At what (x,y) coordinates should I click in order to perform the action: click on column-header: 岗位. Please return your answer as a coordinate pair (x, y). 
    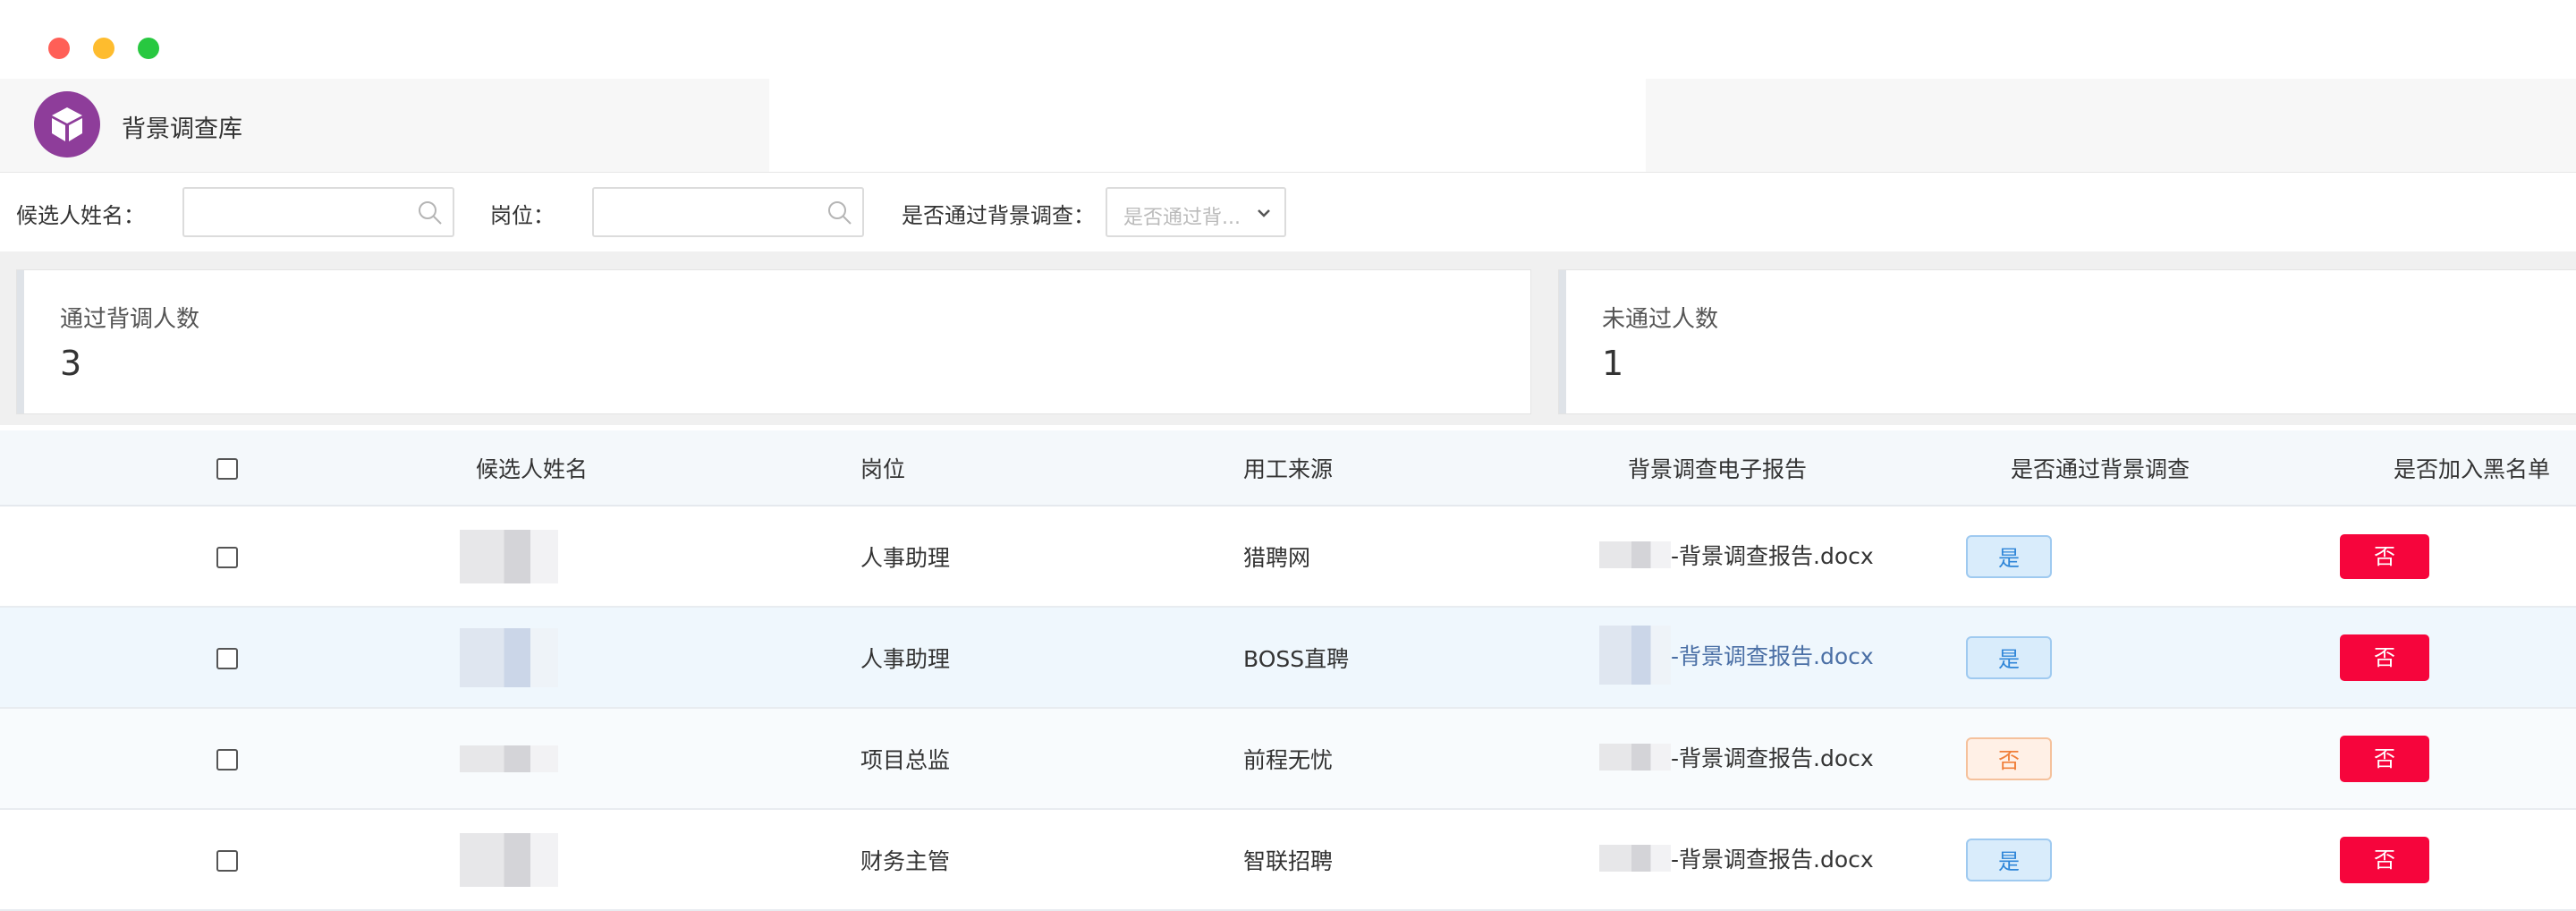
    Looking at the image, I should click on (1051, 468).